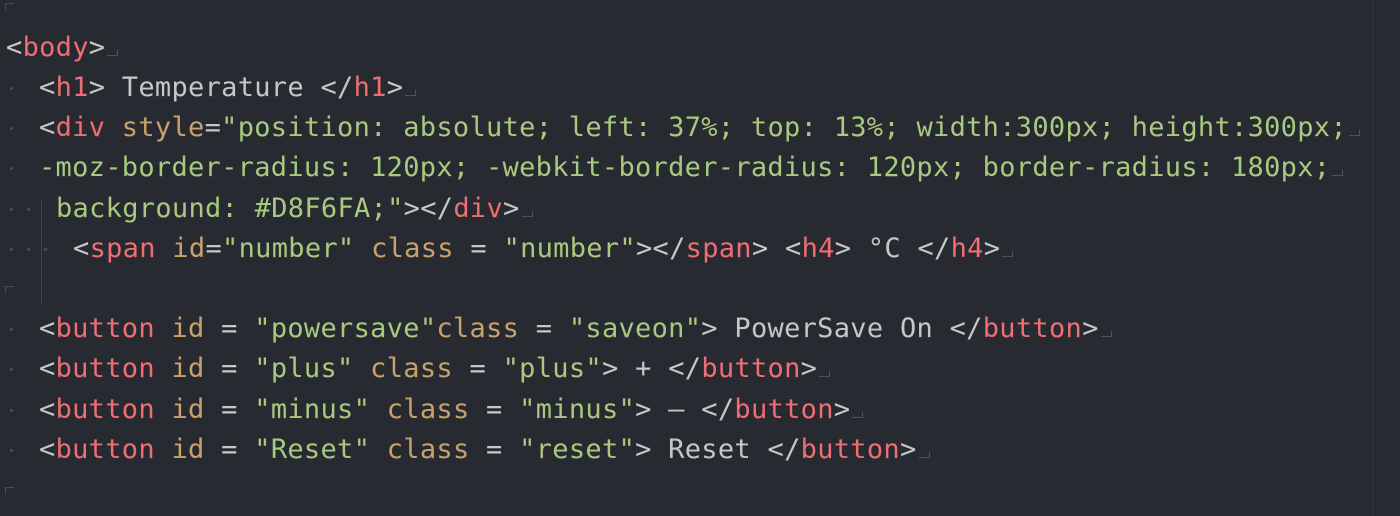  What do you see at coordinates (213, 87) in the screenshot?
I see `text-content: Temperature` at bounding box center [213, 87].